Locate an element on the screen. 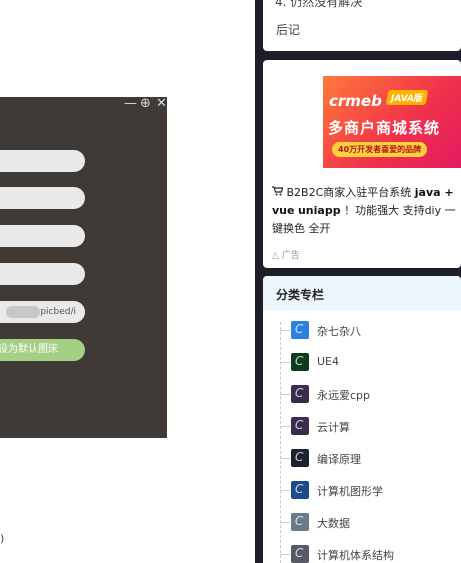  ad-tagline: 40万开发者喜爱的品牌 is located at coordinates (380, 149).